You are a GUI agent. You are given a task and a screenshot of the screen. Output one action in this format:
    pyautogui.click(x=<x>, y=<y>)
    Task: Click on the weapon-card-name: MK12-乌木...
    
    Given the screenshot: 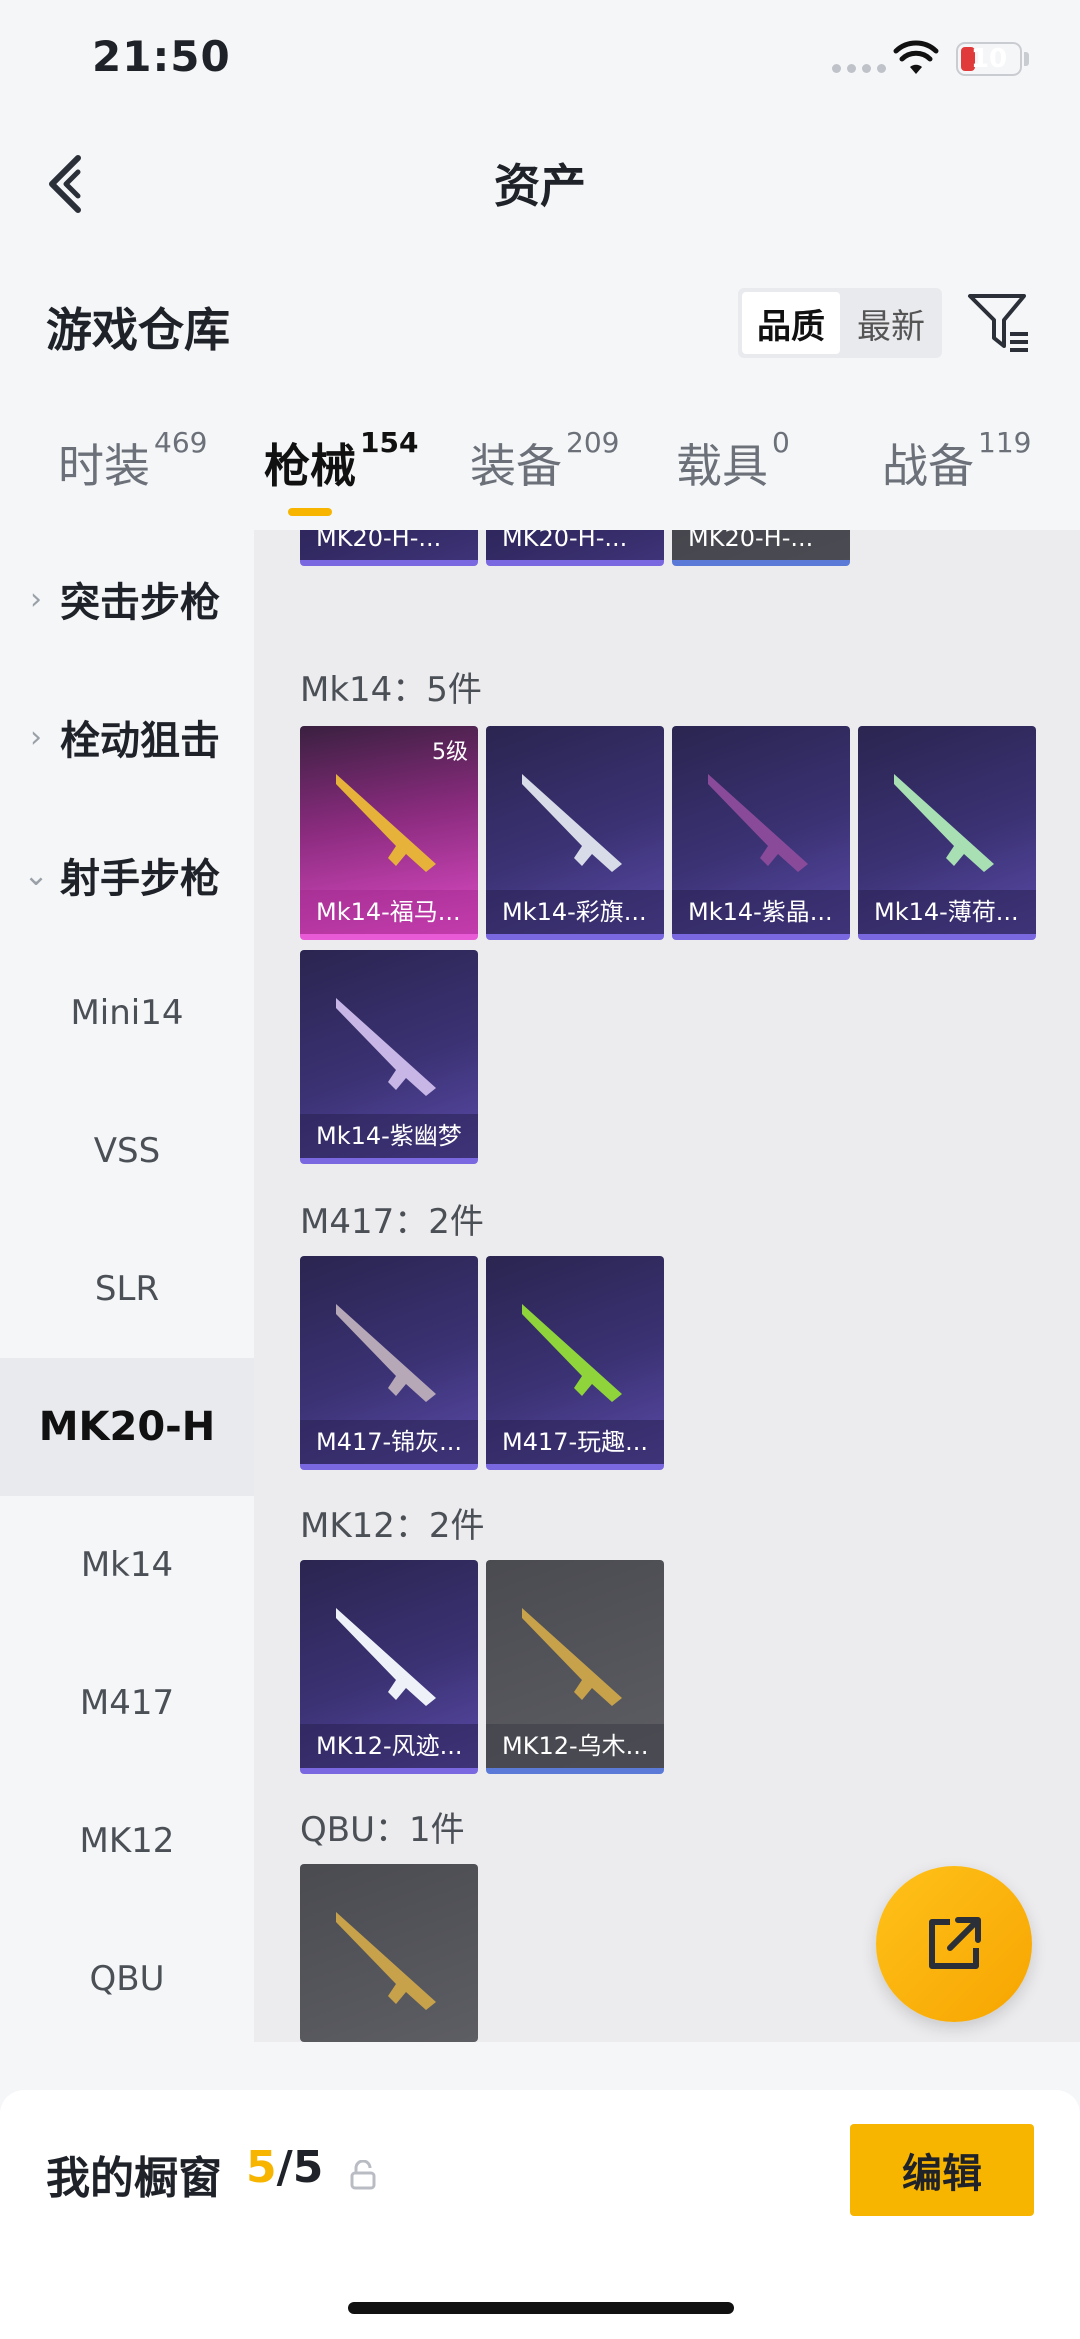 What is the action you would take?
    pyautogui.click(x=575, y=1746)
    